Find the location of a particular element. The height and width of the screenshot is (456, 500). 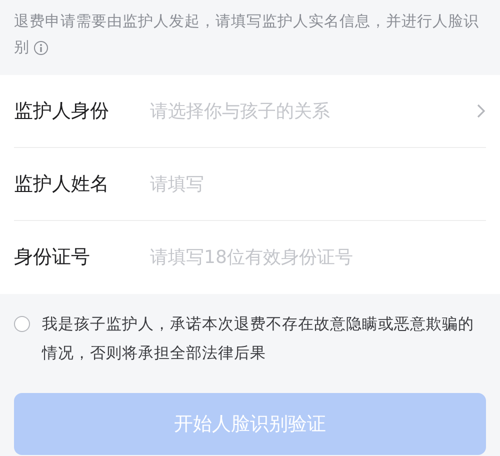

field-label: 监护人身份 is located at coordinates (62, 111).